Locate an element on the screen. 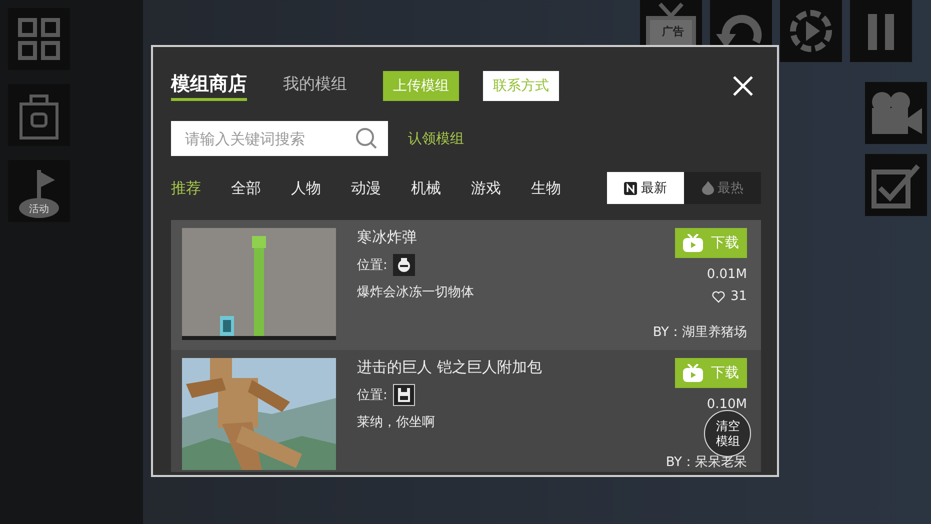  bomb-icon is located at coordinates (404, 265).